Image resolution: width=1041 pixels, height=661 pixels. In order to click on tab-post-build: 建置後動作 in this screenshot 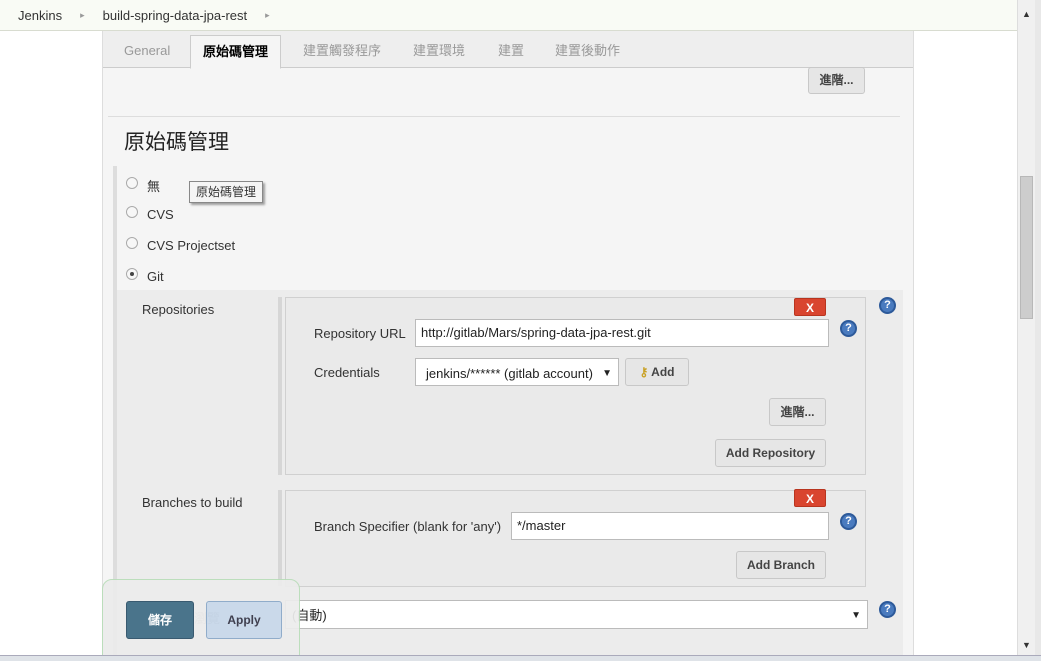, I will do `click(587, 51)`.